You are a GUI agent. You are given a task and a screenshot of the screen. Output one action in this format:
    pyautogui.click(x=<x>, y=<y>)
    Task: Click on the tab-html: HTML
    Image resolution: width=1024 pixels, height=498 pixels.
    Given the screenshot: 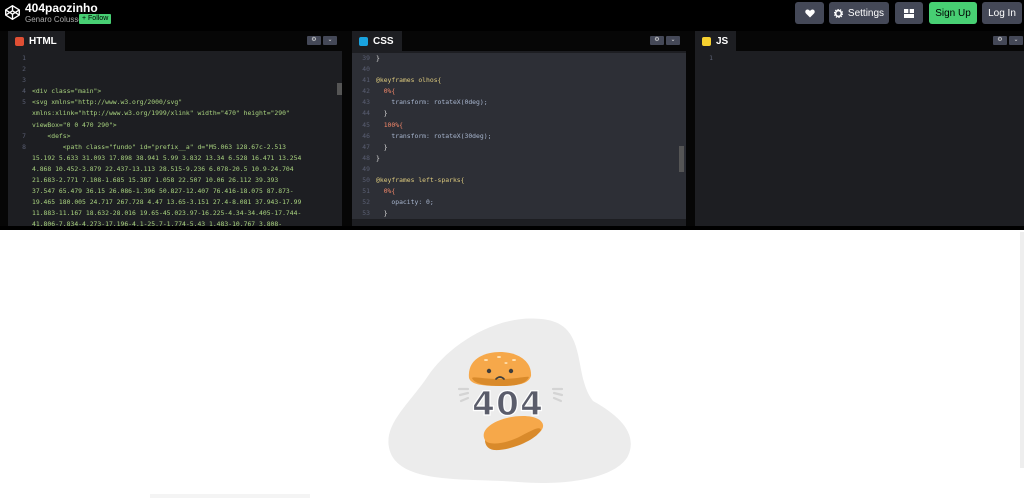 What is the action you would take?
    pyautogui.click(x=36, y=41)
    